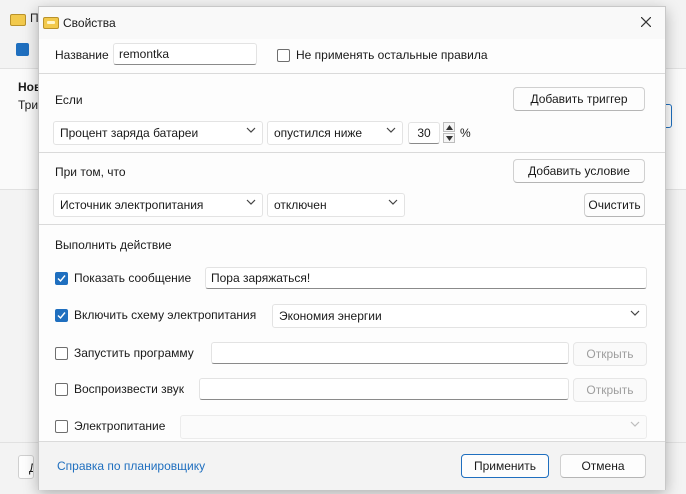 The height and width of the screenshot is (494, 686). I want to click on trigger-condition-select: Процент заряда батареи, so click(158, 133).